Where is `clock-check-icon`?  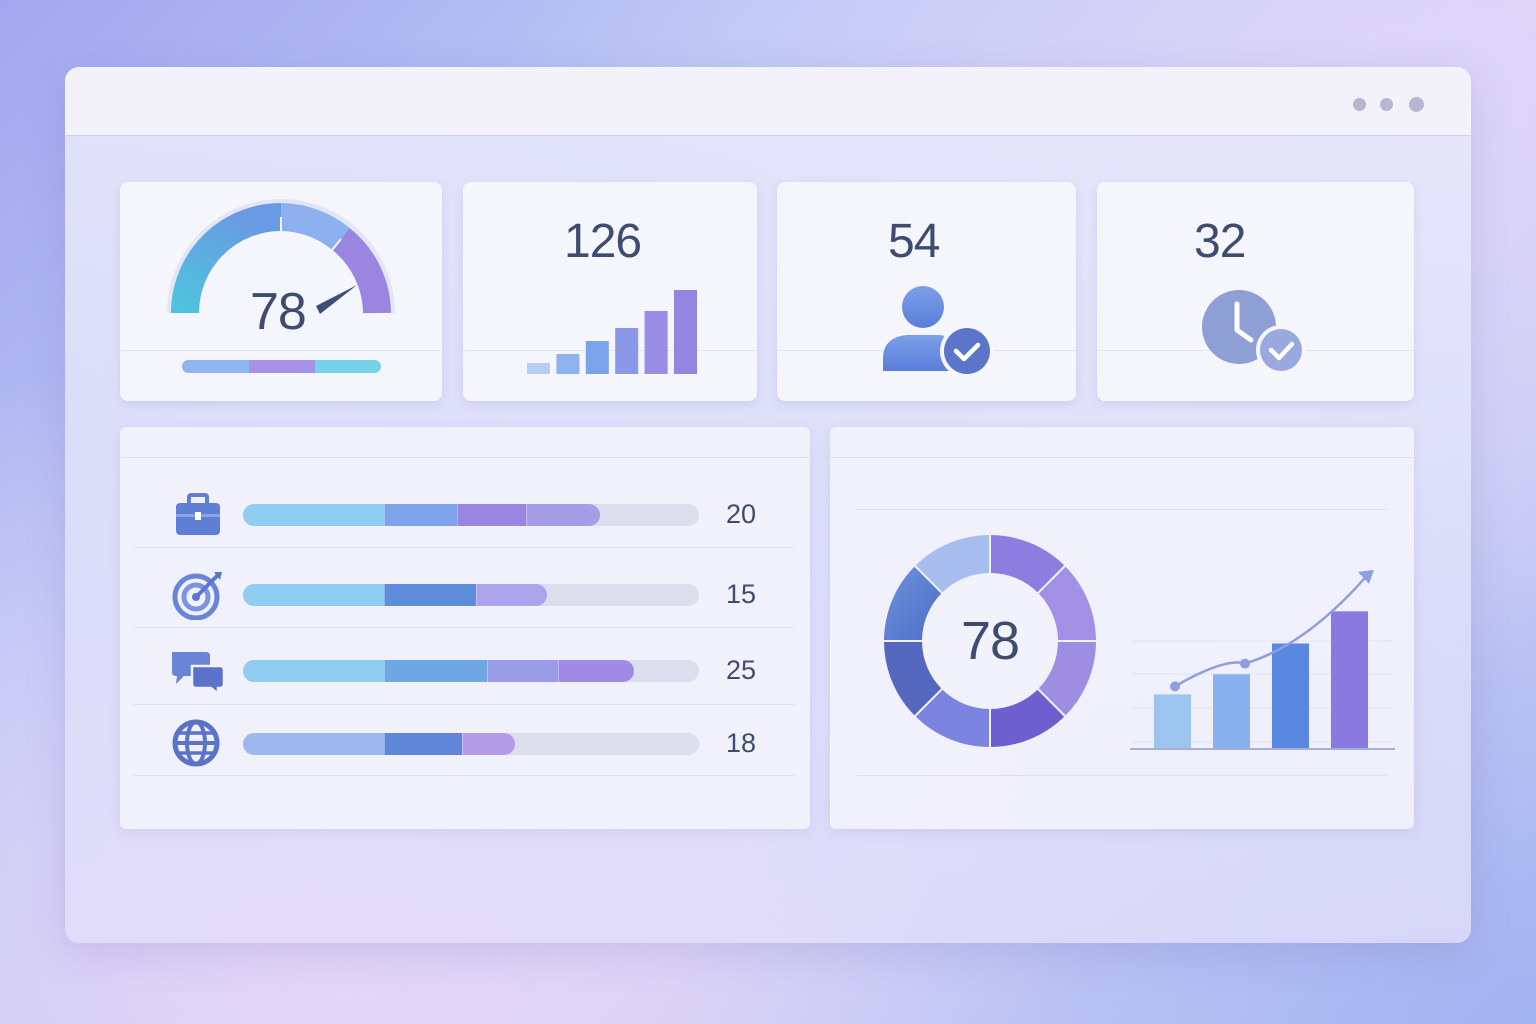 clock-check-icon is located at coordinates (1254, 332).